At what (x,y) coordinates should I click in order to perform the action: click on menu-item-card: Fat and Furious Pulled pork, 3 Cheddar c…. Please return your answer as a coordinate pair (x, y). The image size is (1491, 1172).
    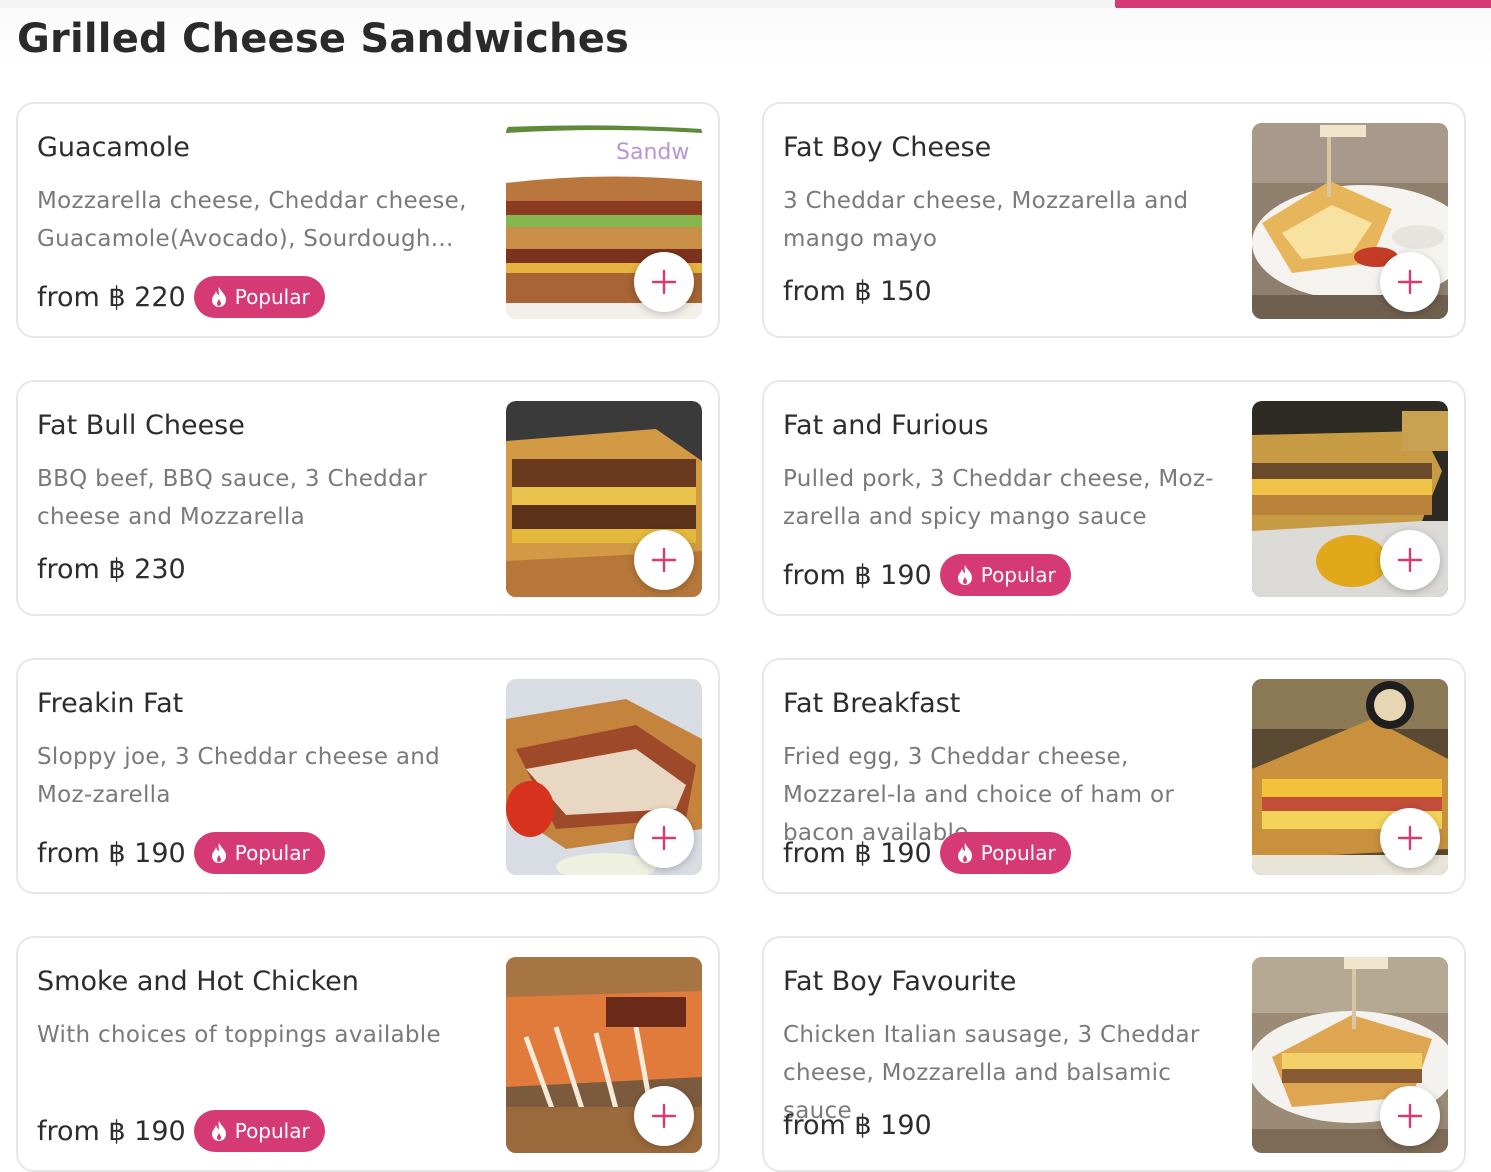
    Looking at the image, I should click on (1114, 498).